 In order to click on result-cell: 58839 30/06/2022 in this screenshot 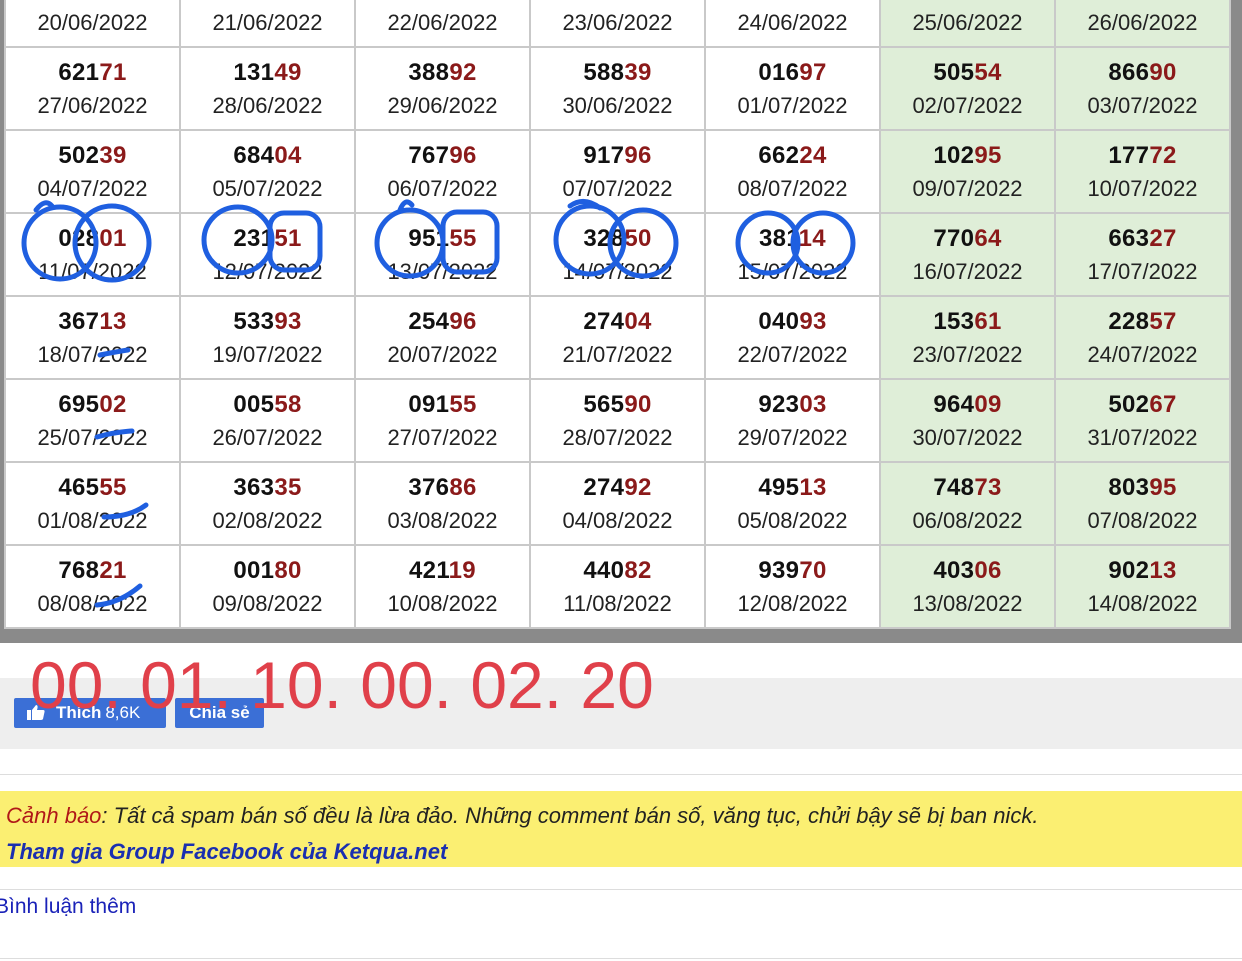, I will do `click(617, 88)`.